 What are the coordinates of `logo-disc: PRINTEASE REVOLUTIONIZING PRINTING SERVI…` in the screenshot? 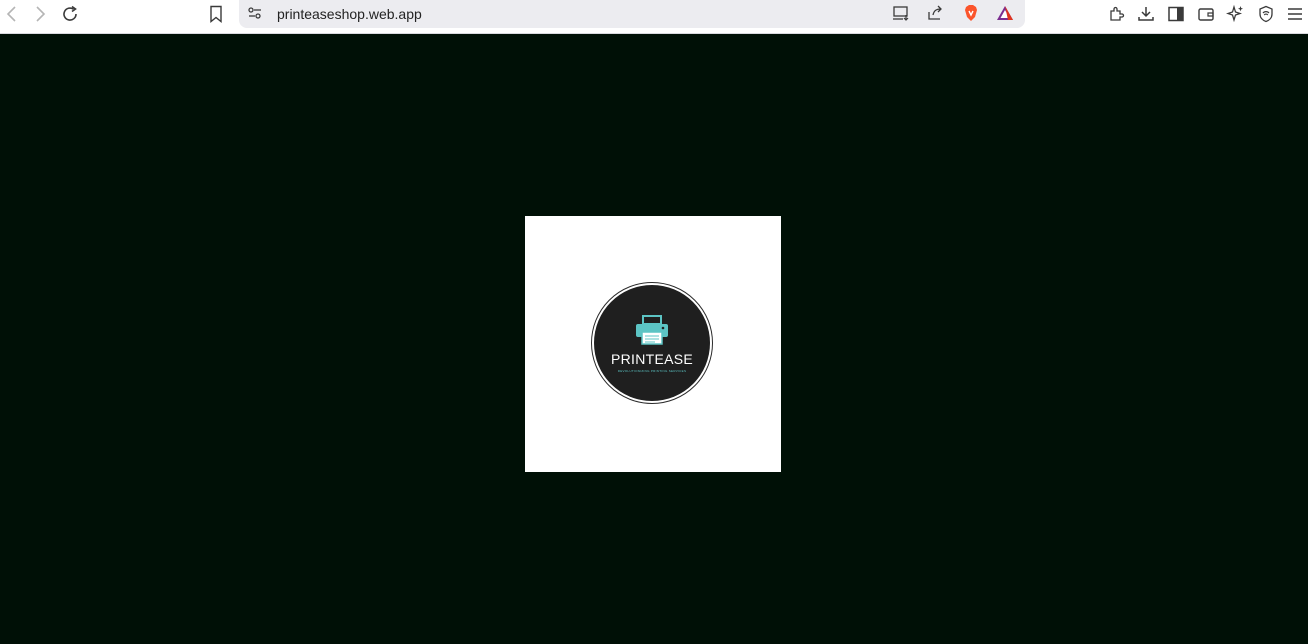 It's located at (652, 343).